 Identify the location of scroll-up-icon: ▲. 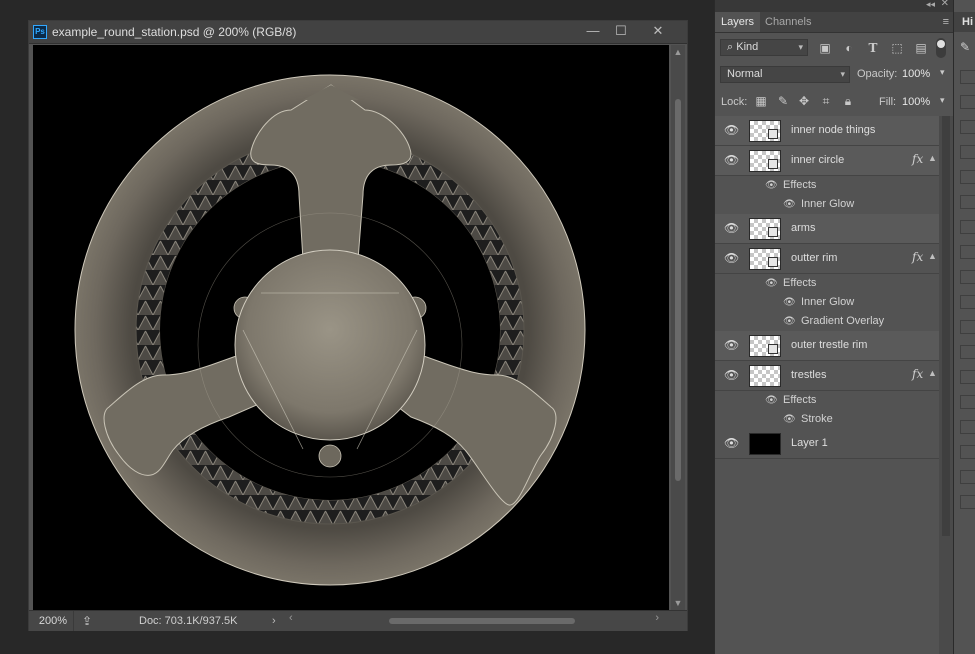
(678, 52).